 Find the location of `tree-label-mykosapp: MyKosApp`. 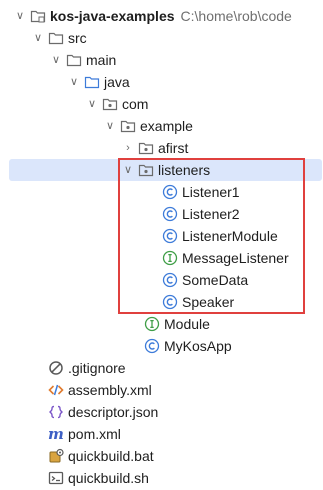

tree-label-mykosapp: MyKosApp is located at coordinates (198, 346).